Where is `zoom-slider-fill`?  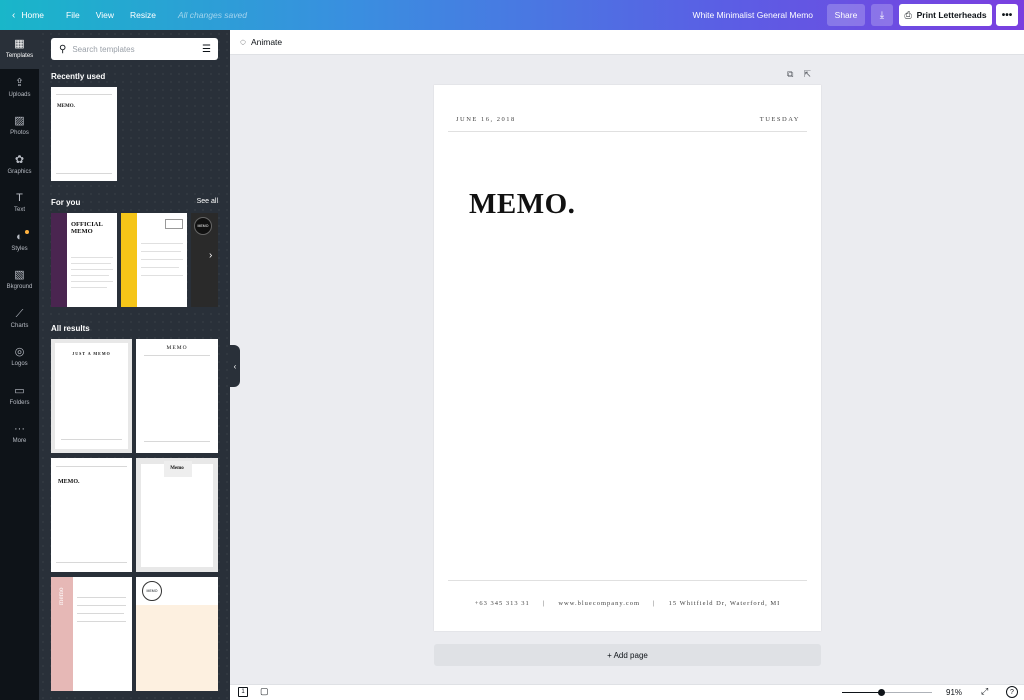 zoom-slider-fill is located at coordinates (862, 692).